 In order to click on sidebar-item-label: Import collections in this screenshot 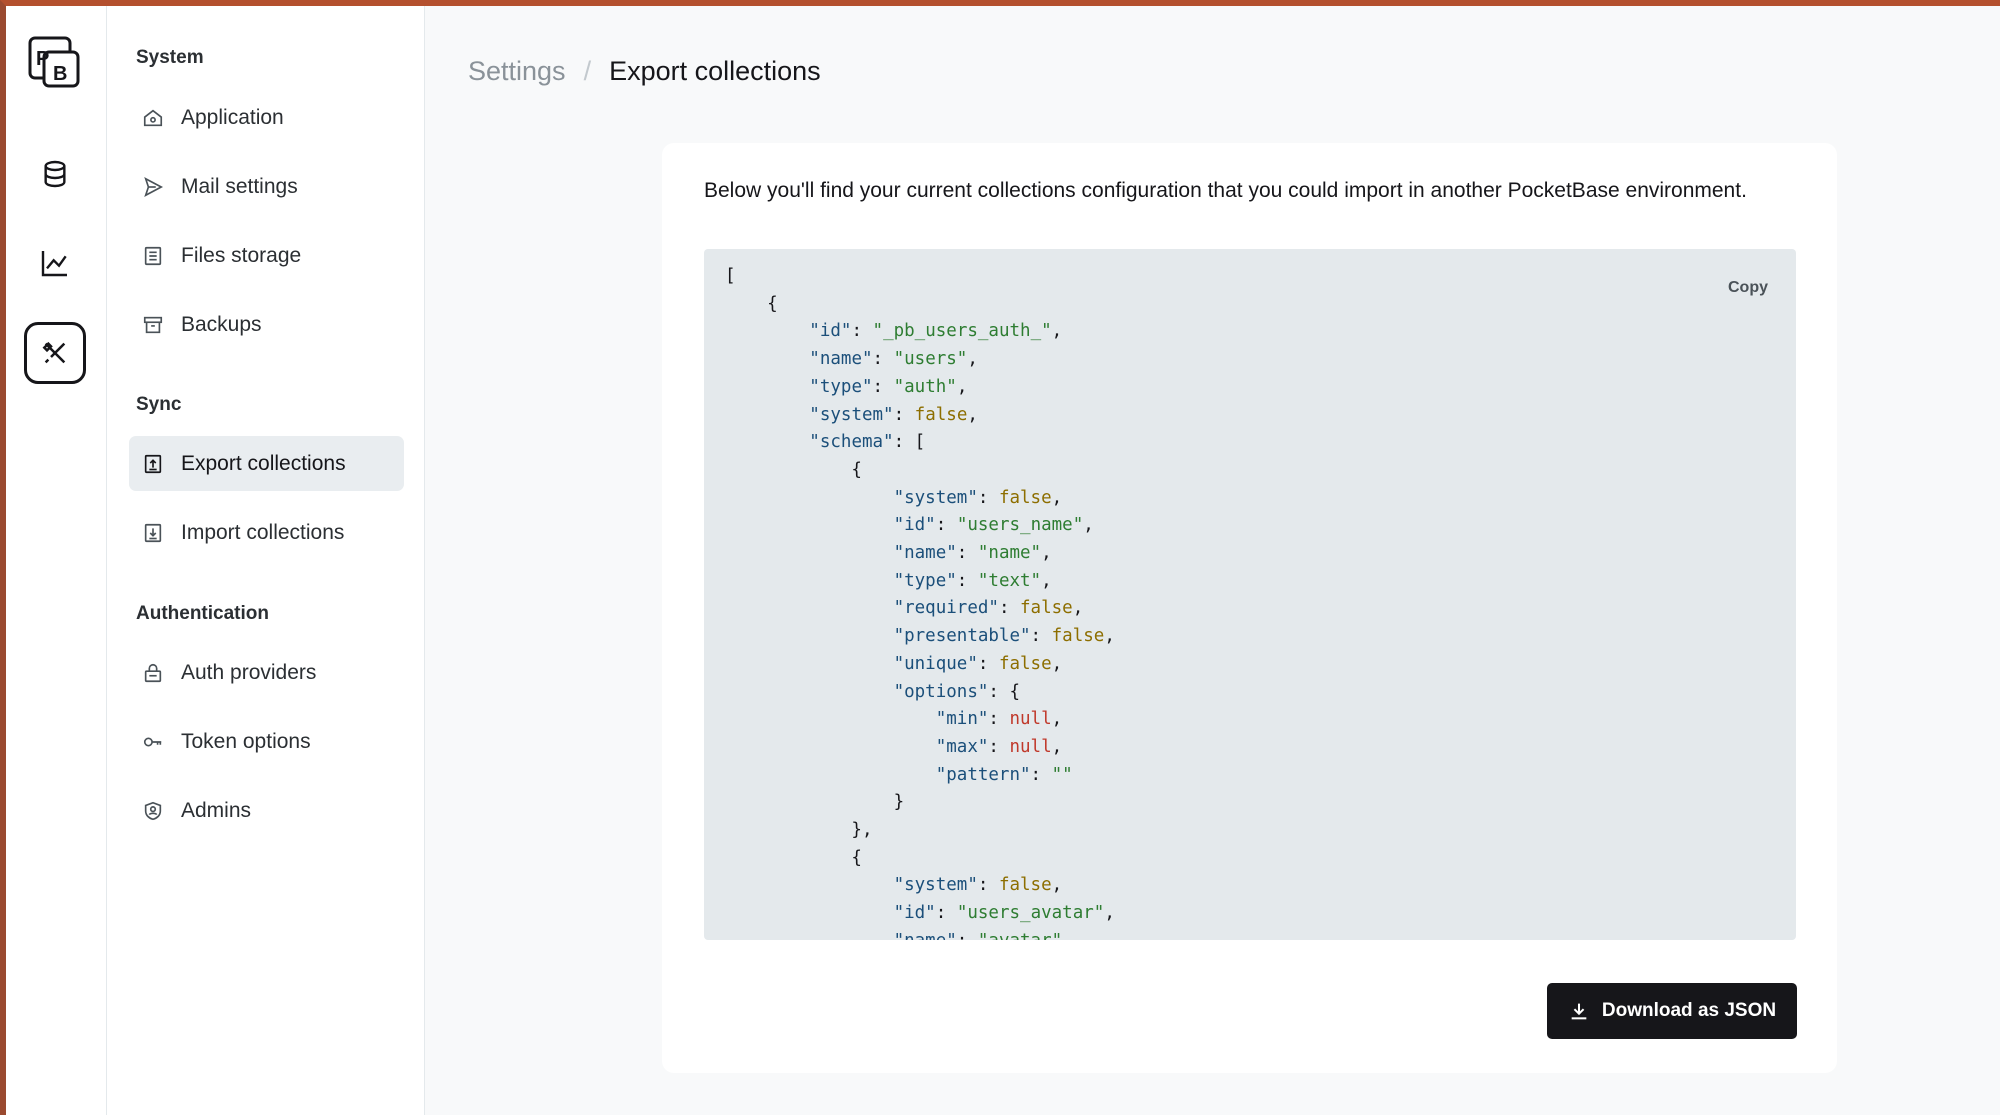, I will do `click(263, 532)`.